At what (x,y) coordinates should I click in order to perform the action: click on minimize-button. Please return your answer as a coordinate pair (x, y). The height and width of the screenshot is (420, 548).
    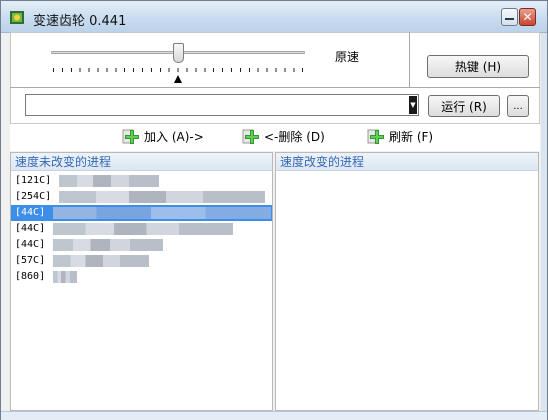
    Looking at the image, I should click on (509, 17).